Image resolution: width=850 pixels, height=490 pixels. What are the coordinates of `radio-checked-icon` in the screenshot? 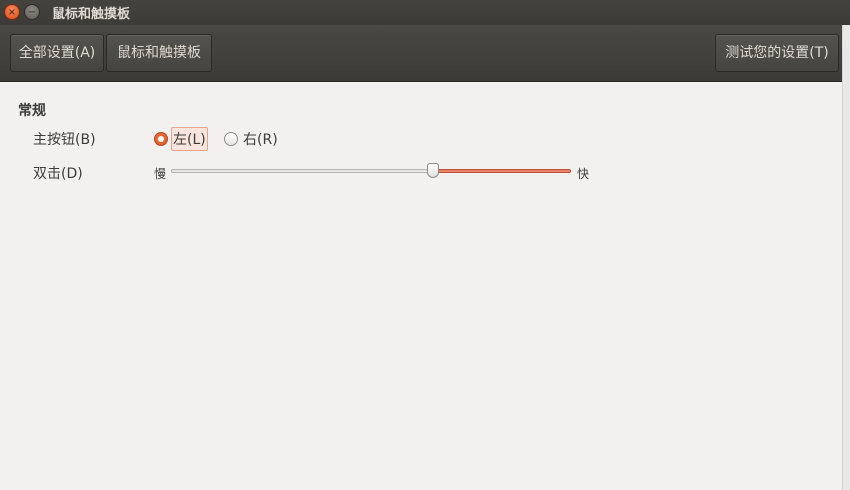 It's located at (161, 139).